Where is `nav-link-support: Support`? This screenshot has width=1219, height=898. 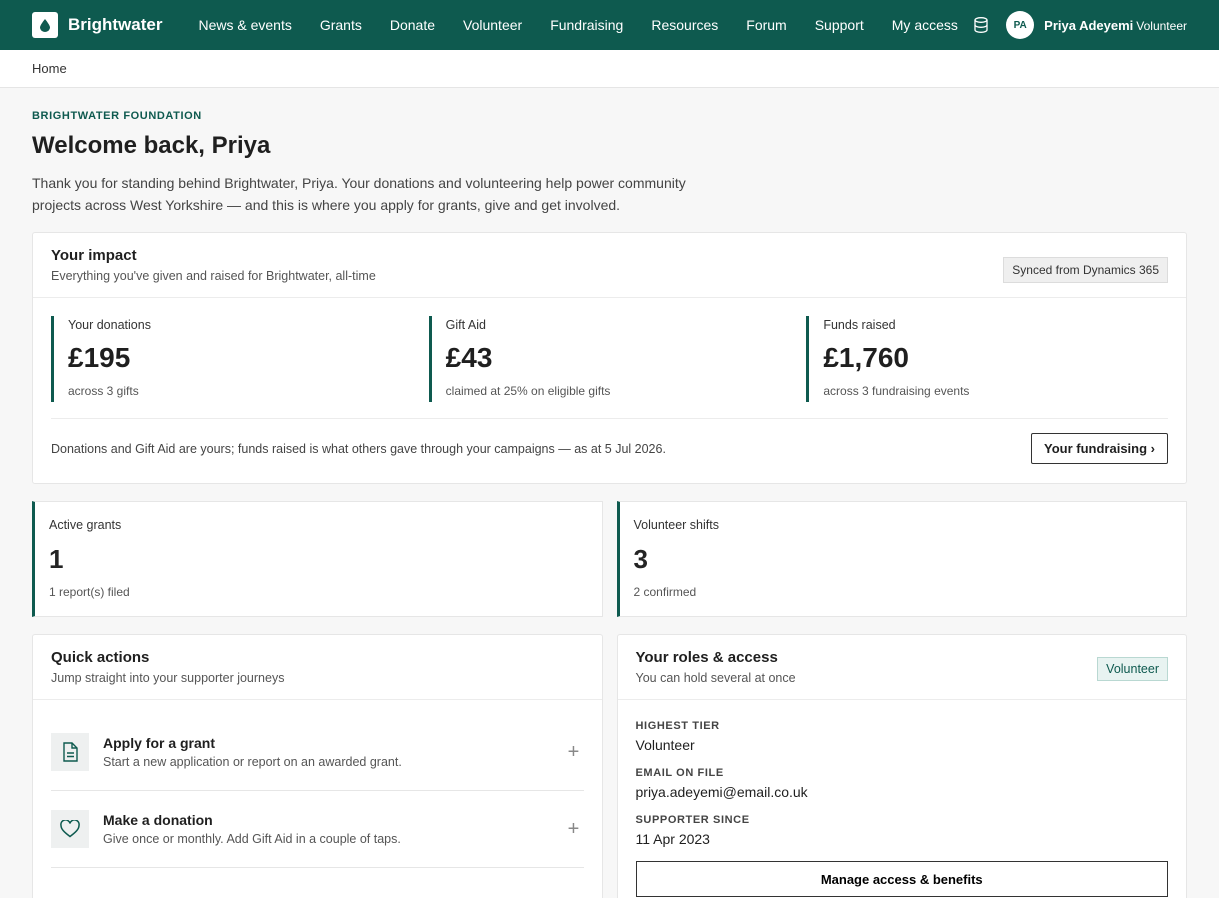
nav-link-support: Support is located at coordinates (839, 25).